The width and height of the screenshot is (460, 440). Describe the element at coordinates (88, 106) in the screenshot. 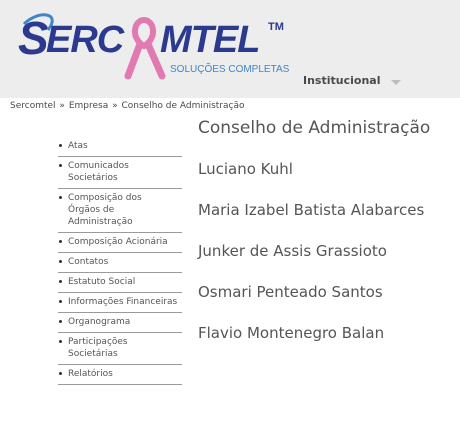

I see `breadcrumb-item-empresa: Empresa` at that location.